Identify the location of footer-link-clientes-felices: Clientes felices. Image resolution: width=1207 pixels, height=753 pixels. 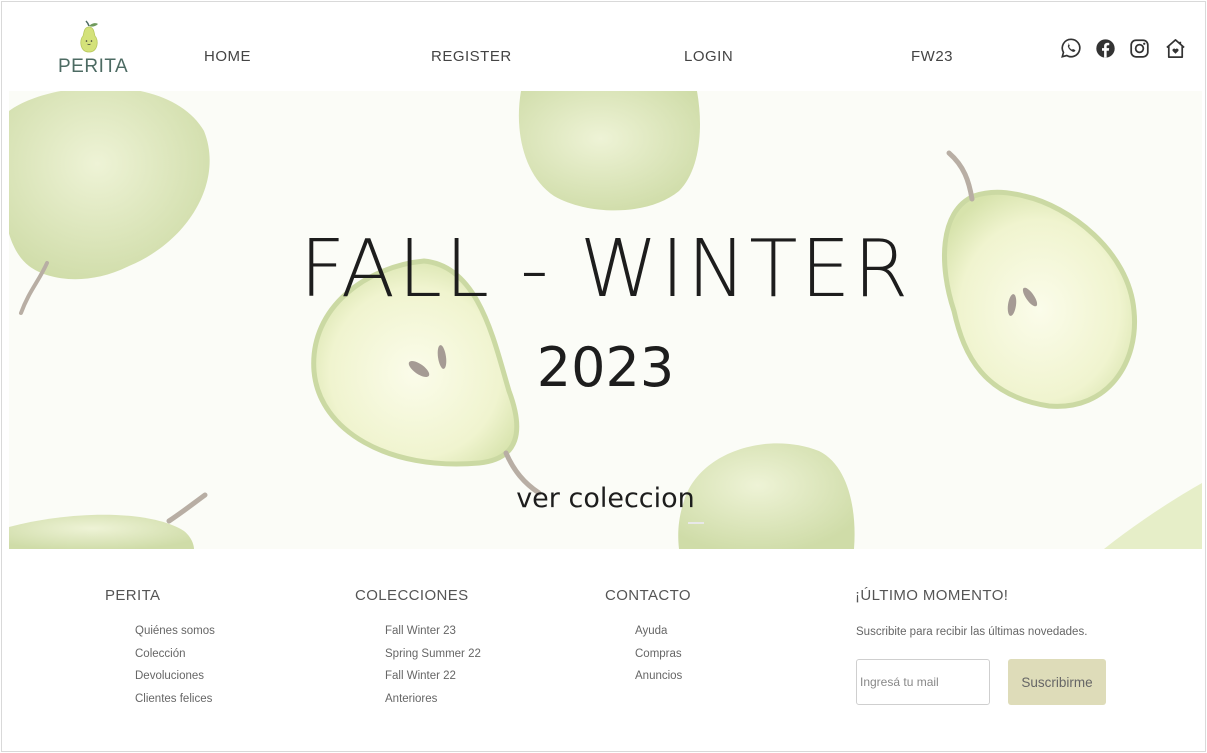
(173, 699).